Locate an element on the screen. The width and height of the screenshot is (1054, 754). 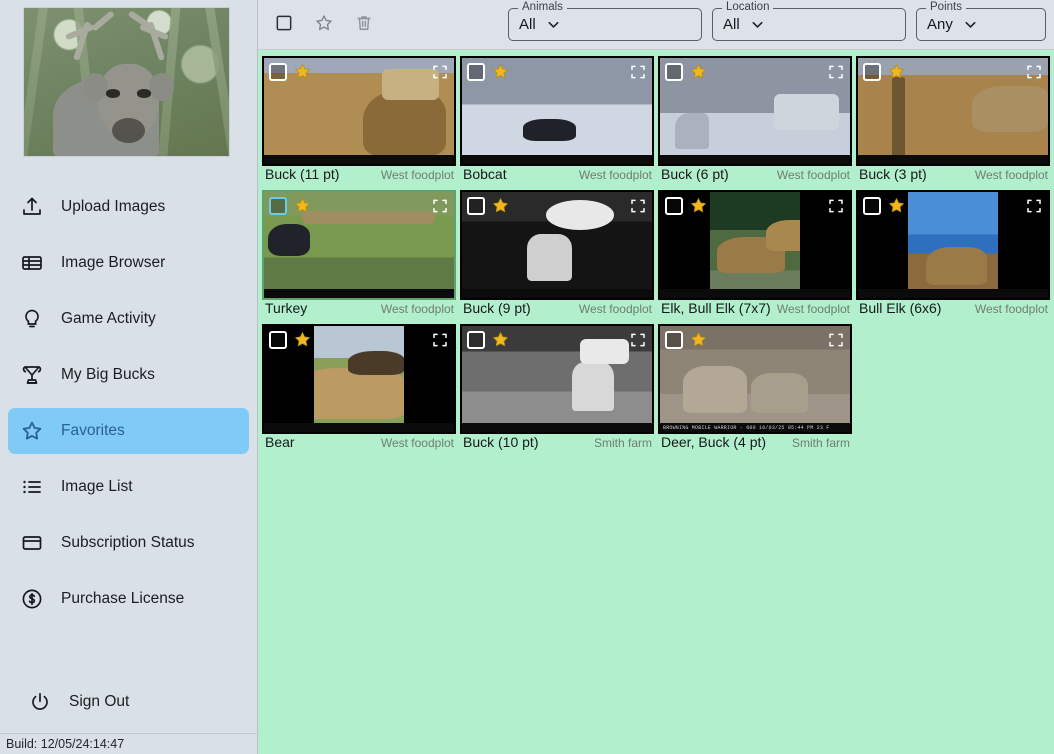
star-outline-icon is located at coordinates (324, 24).